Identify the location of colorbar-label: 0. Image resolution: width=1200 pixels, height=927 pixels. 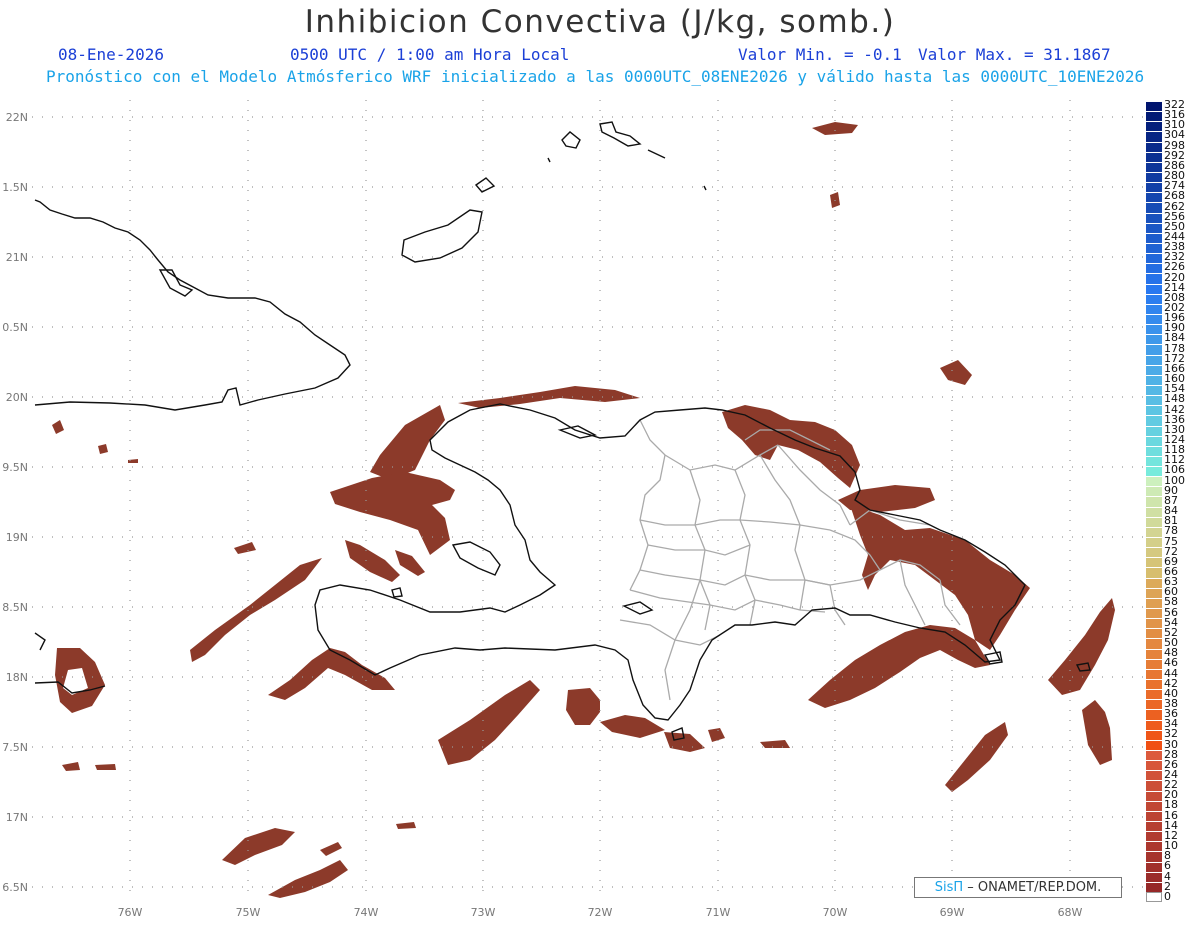
(1167, 896).